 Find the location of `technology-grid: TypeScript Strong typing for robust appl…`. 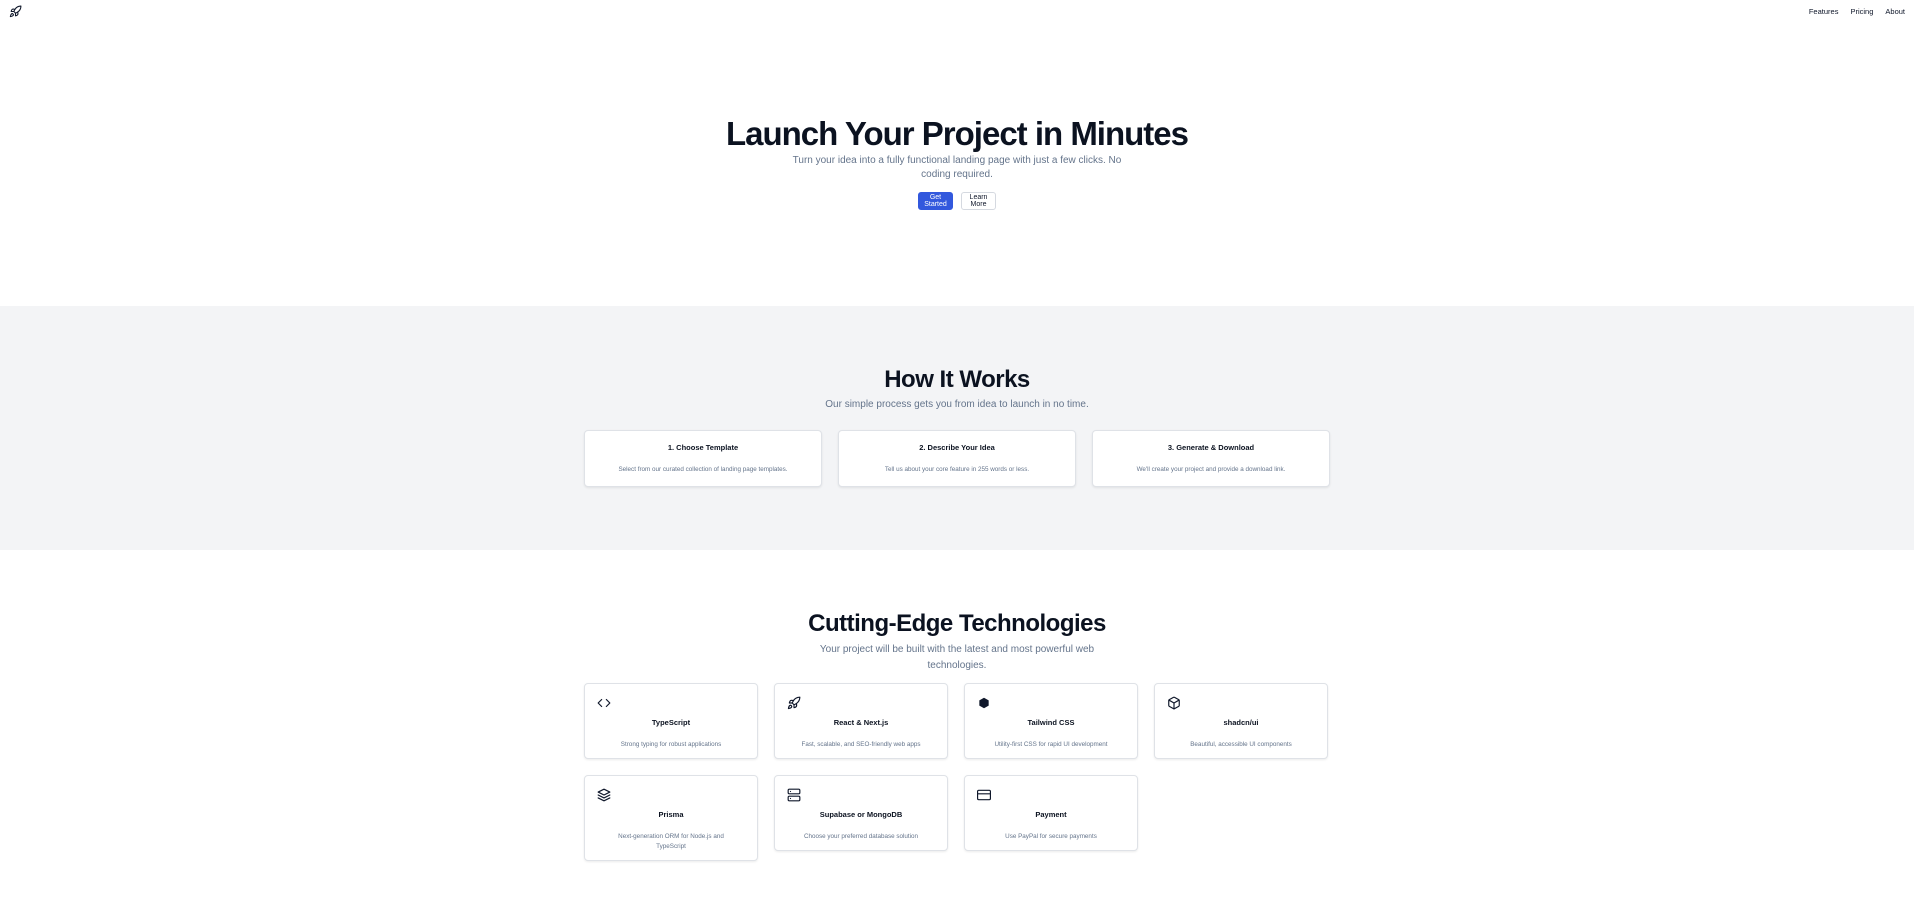

technology-grid: TypeScript Strong typing for robust appl… is located at coordinates (956, 772).